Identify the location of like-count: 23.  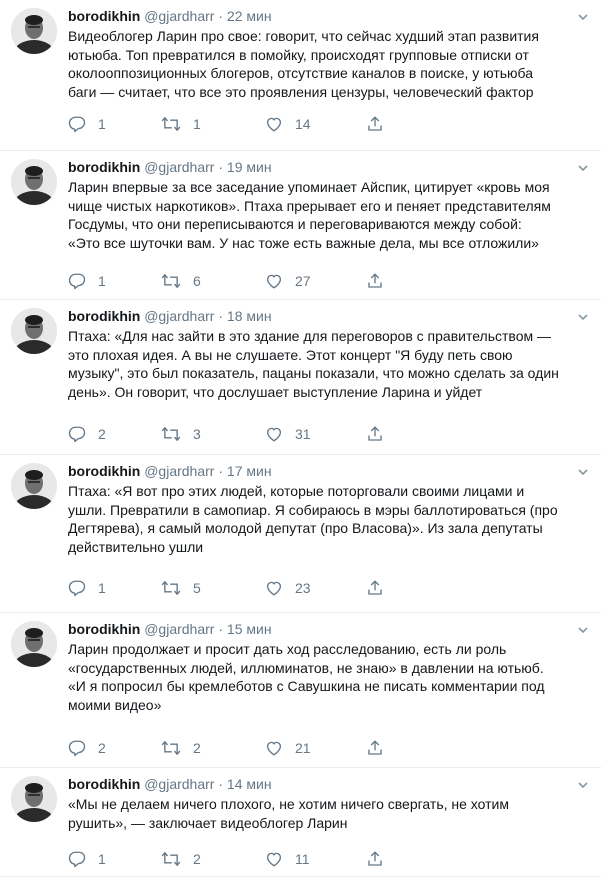
(303, 588).